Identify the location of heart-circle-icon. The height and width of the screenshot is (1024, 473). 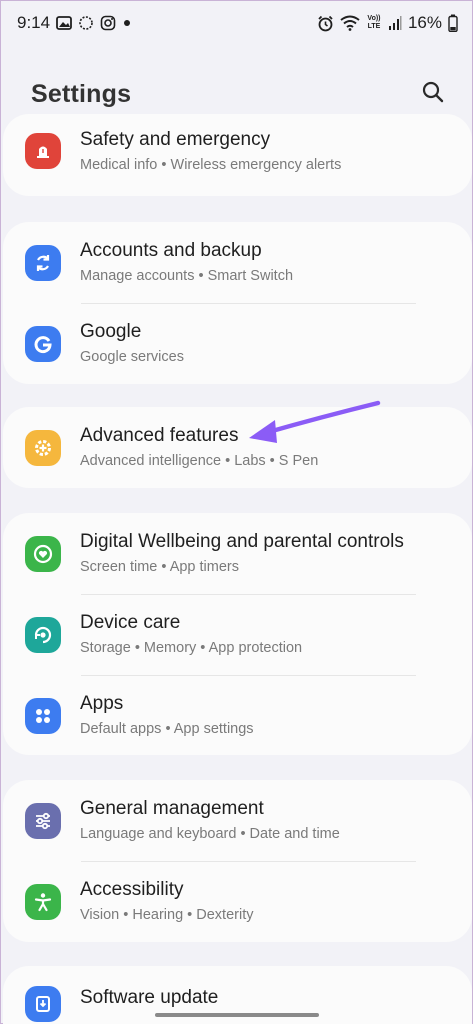
(43, 553).